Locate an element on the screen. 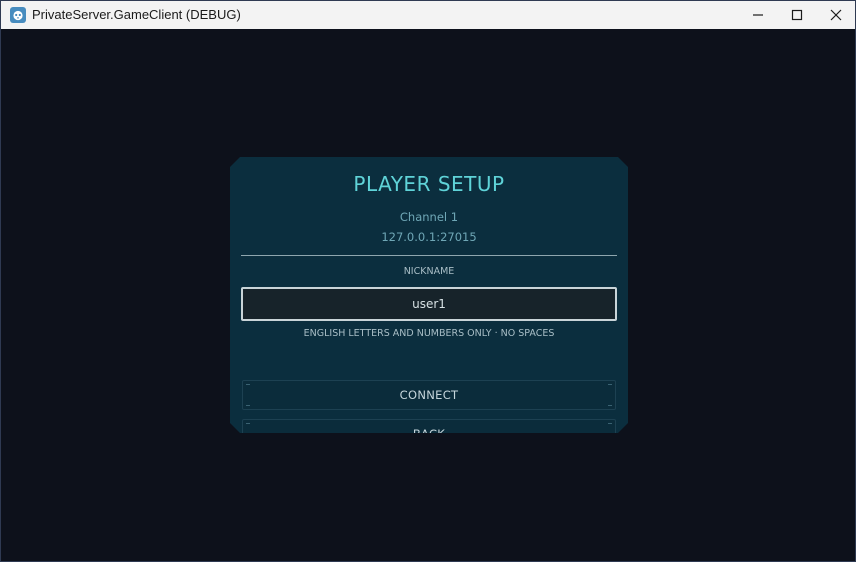 The image size is (856, 562). close-button is located at coordinates (836, 15).